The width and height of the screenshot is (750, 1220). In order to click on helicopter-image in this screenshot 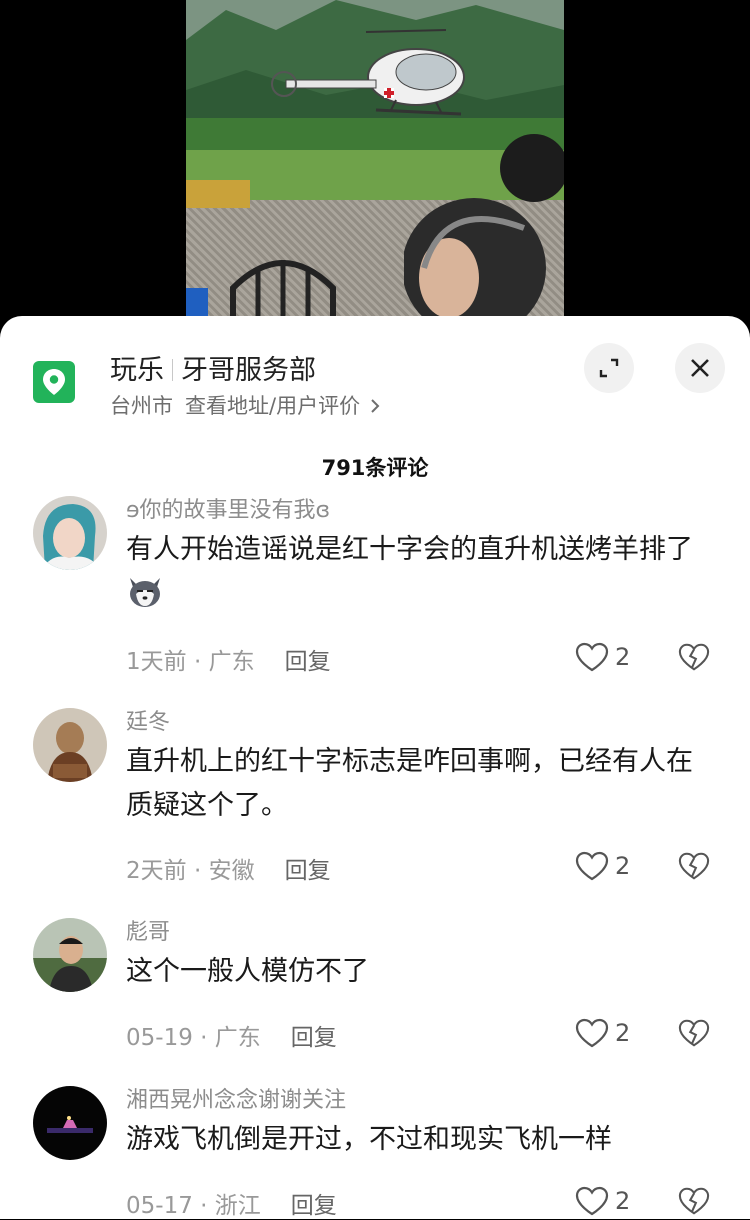, I will do `click(368, 72)`.